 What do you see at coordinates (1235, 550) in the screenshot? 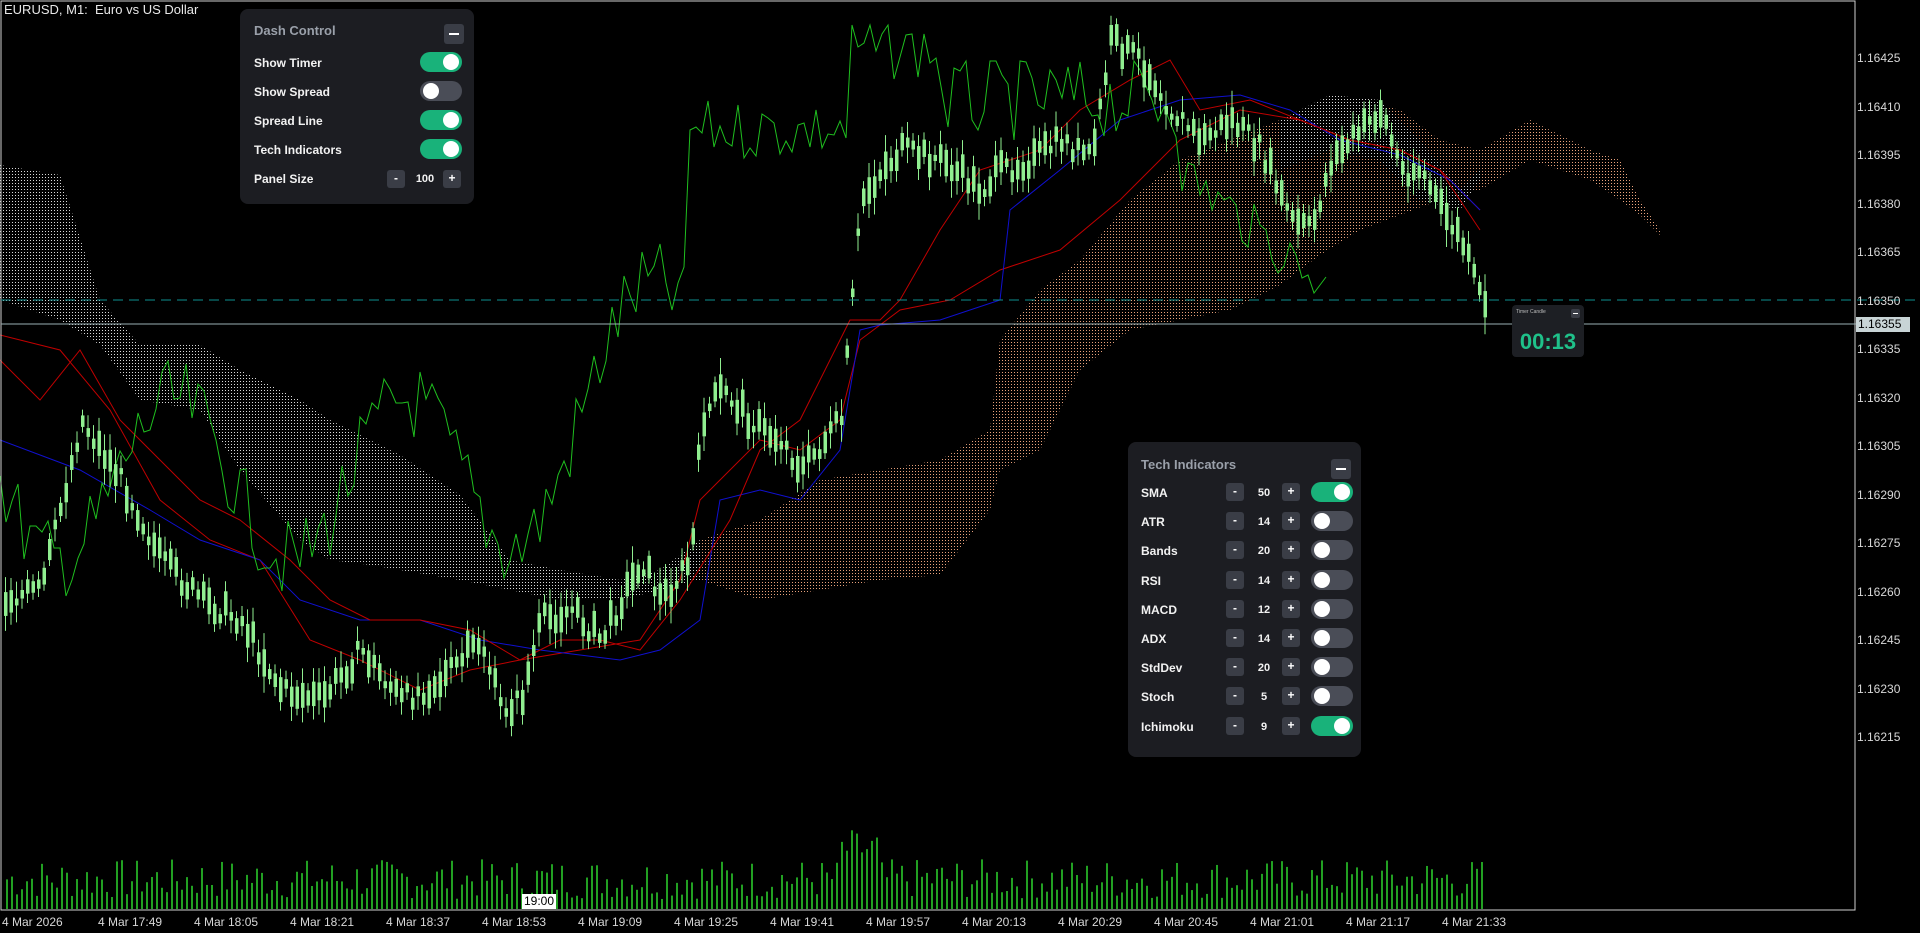
I see `bands-decrease-button: -` at bounding box center [1235, 550].